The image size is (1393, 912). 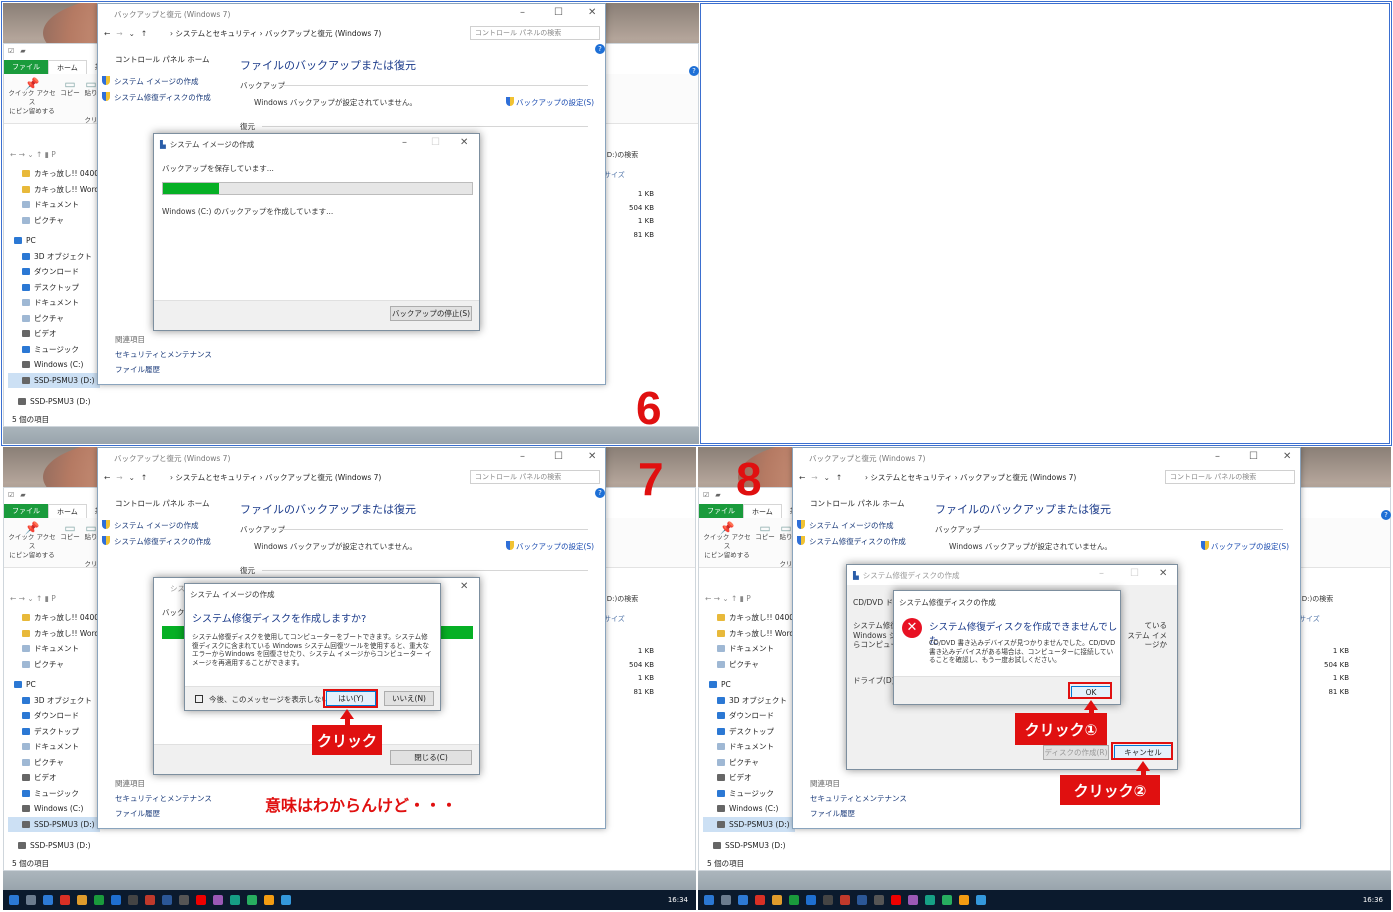 What do you see at coordinates (431, 757) in the screenshot?
I see `close-button: 閉じる(C)` at bounding box center [431, 757].